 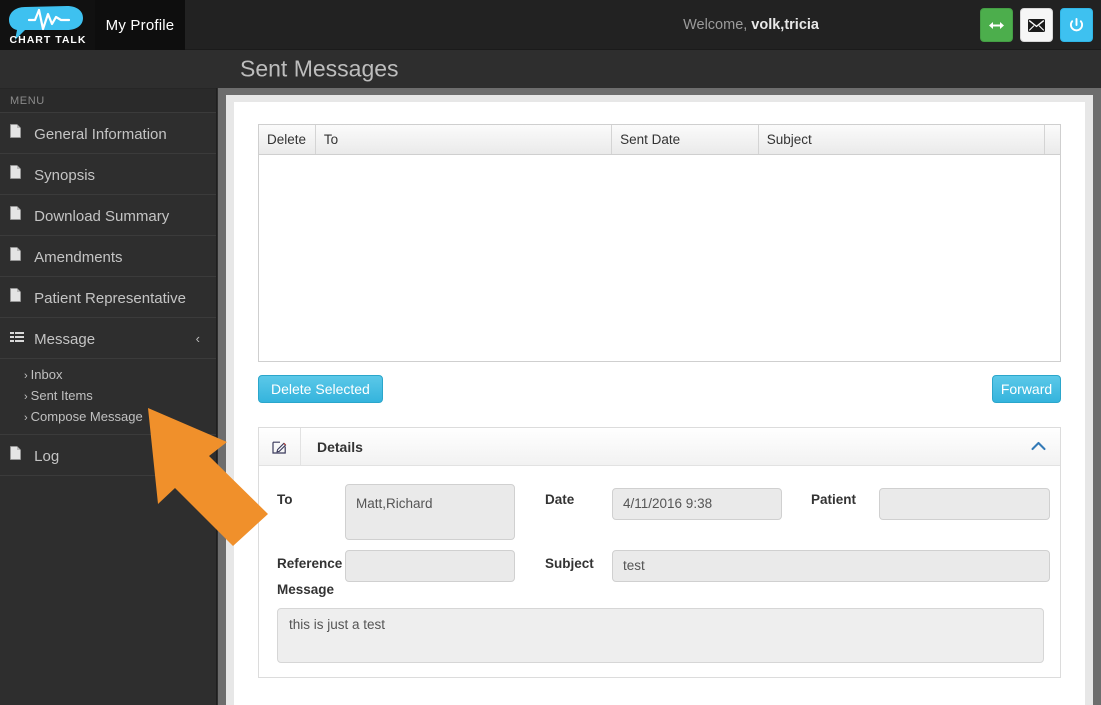 What do you see at coordinates (902, 139) in the screenshot?
I see `grid-column-subject: Subject` at bounding box center [902, 139].